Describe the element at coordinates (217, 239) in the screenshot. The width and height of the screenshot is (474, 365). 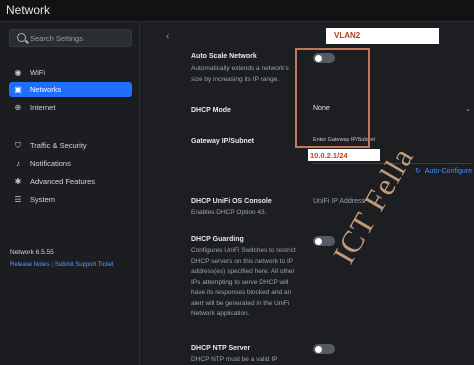
I see `dhcp-guarding-label: DHCP Guarding` at that location.